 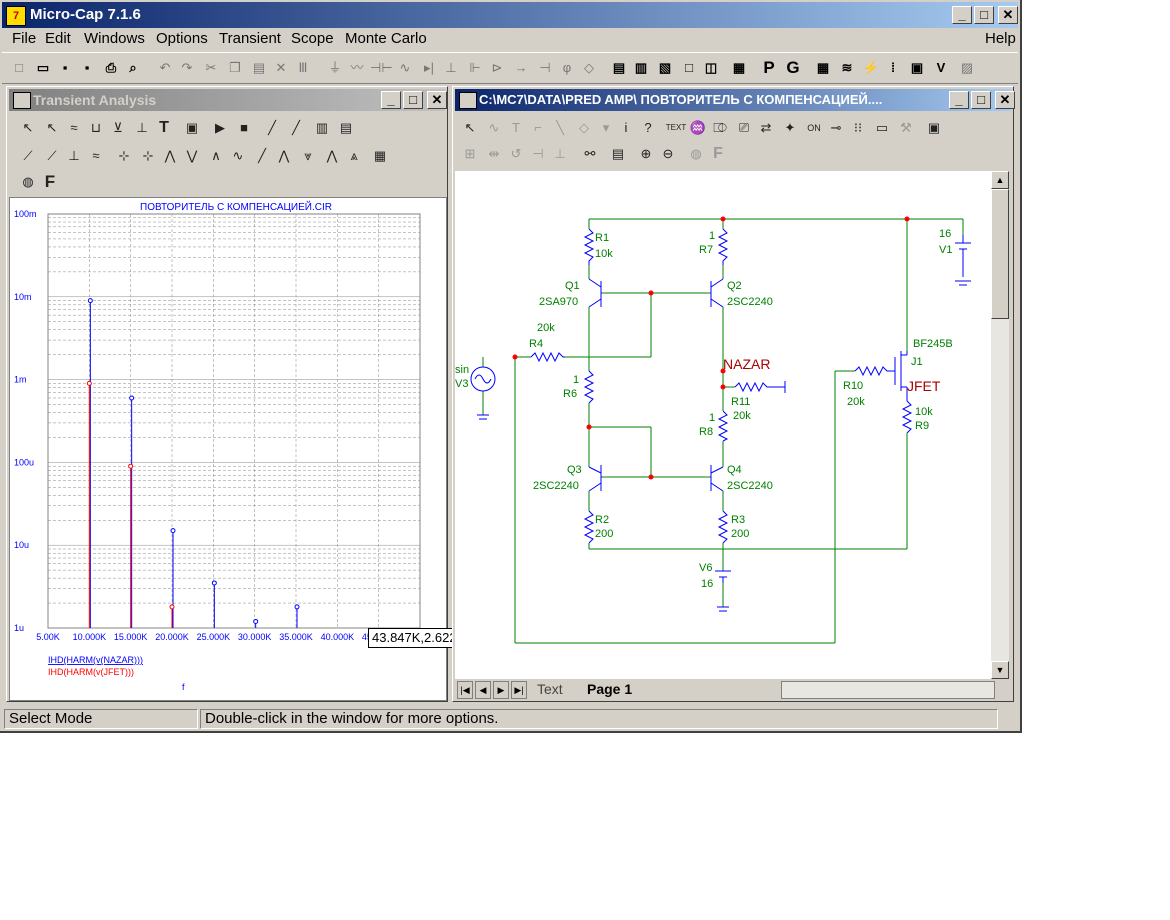 I want to click on select-arrow-icon: ↖, so click(x=28, y=128).